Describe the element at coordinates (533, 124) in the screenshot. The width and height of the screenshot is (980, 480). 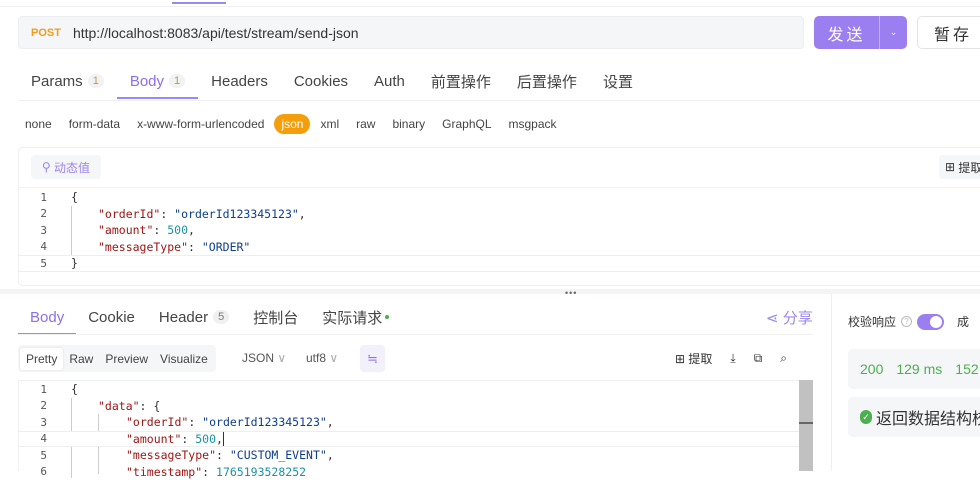
I see `body-type-msgpack: msgpack` at that location.